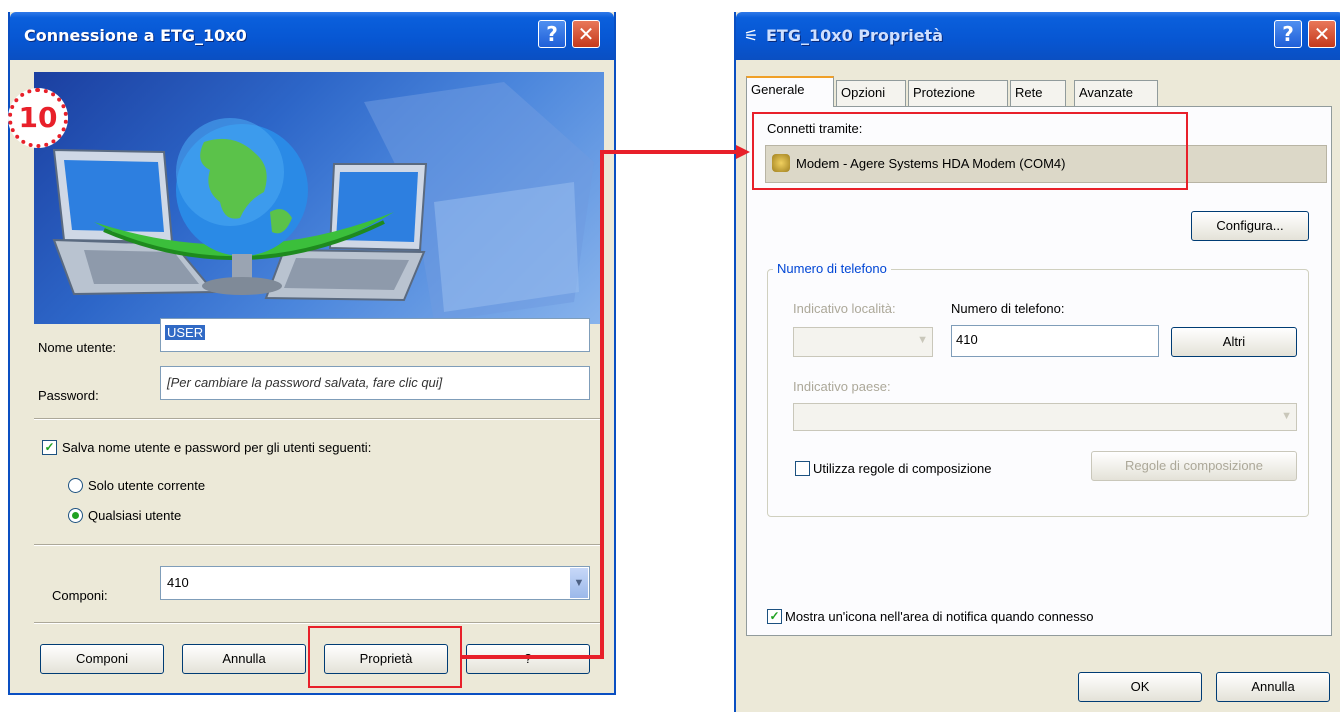 The width and height of the screenshot is (1340, 716). What do you see at coordinates (1038, 93) in the screenshot?
I see `tab-rete: Rete` at bounding box center [1038, 93].